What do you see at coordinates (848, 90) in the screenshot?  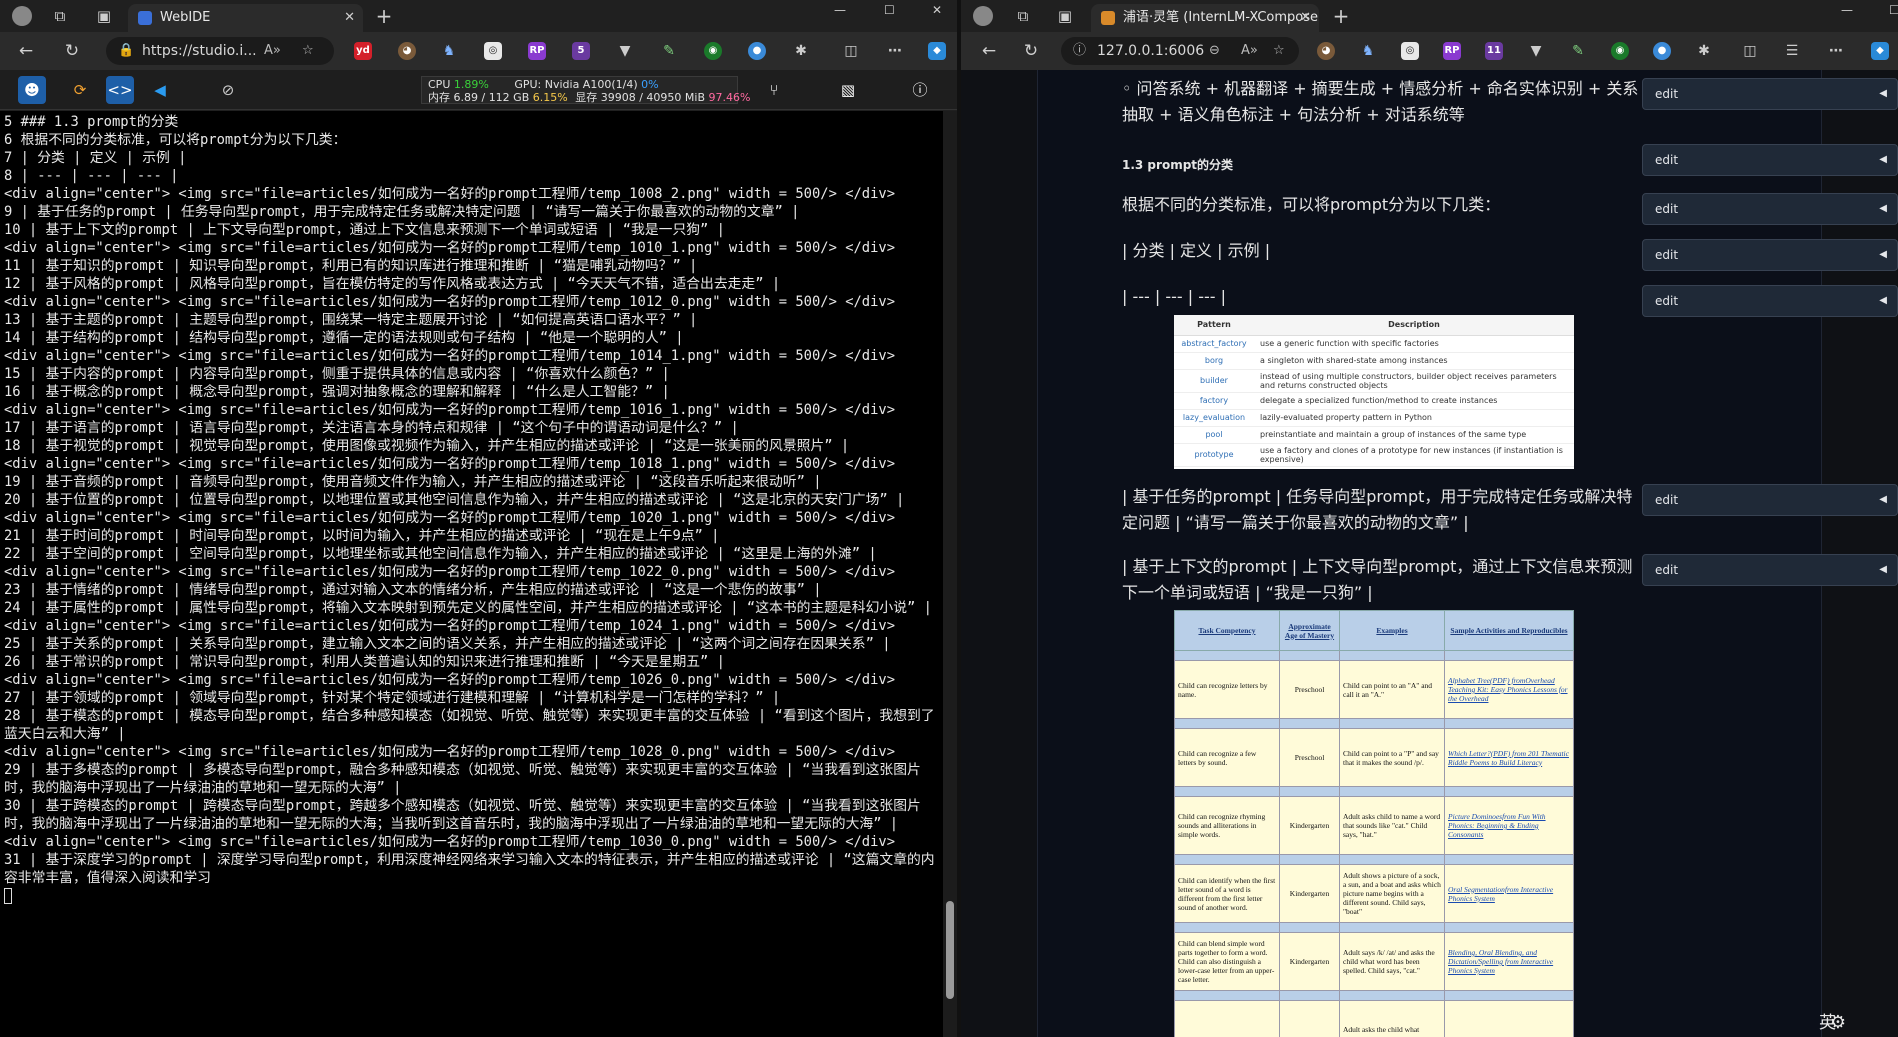 I see `image-icon: ▧` at bounding box center [848, 90].